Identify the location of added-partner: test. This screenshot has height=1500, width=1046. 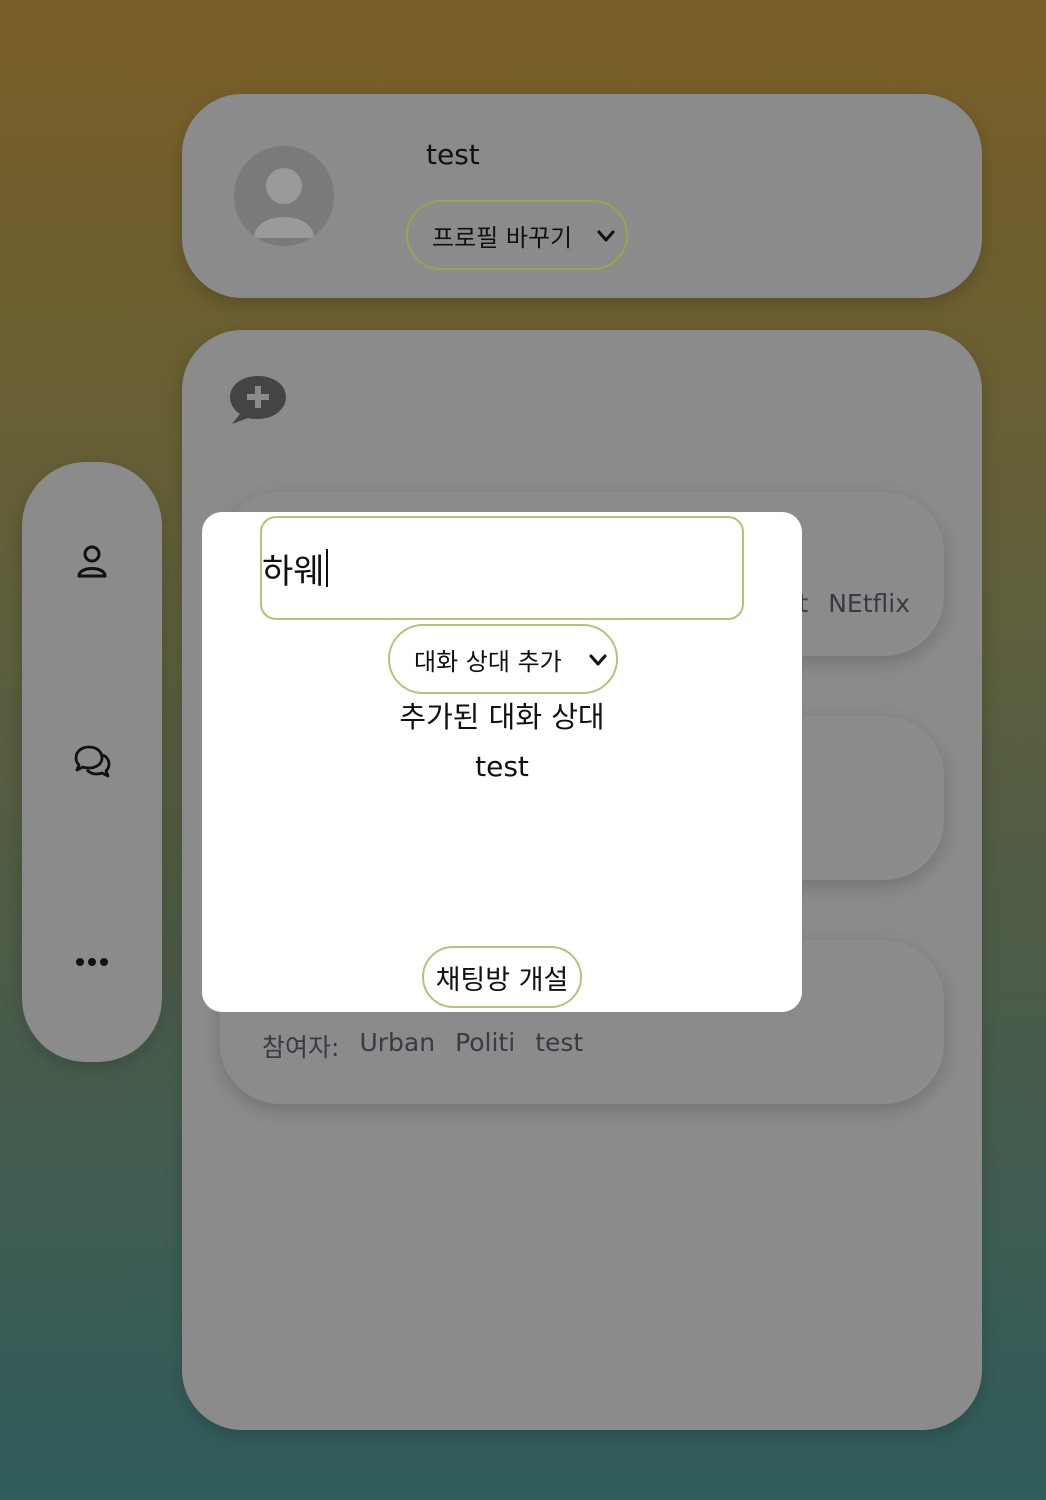
(502, 766).